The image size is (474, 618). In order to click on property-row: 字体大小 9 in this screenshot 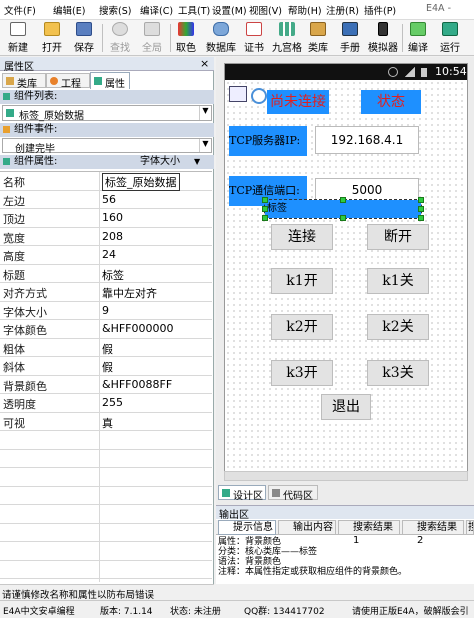, I will do `click(106, 311)`.